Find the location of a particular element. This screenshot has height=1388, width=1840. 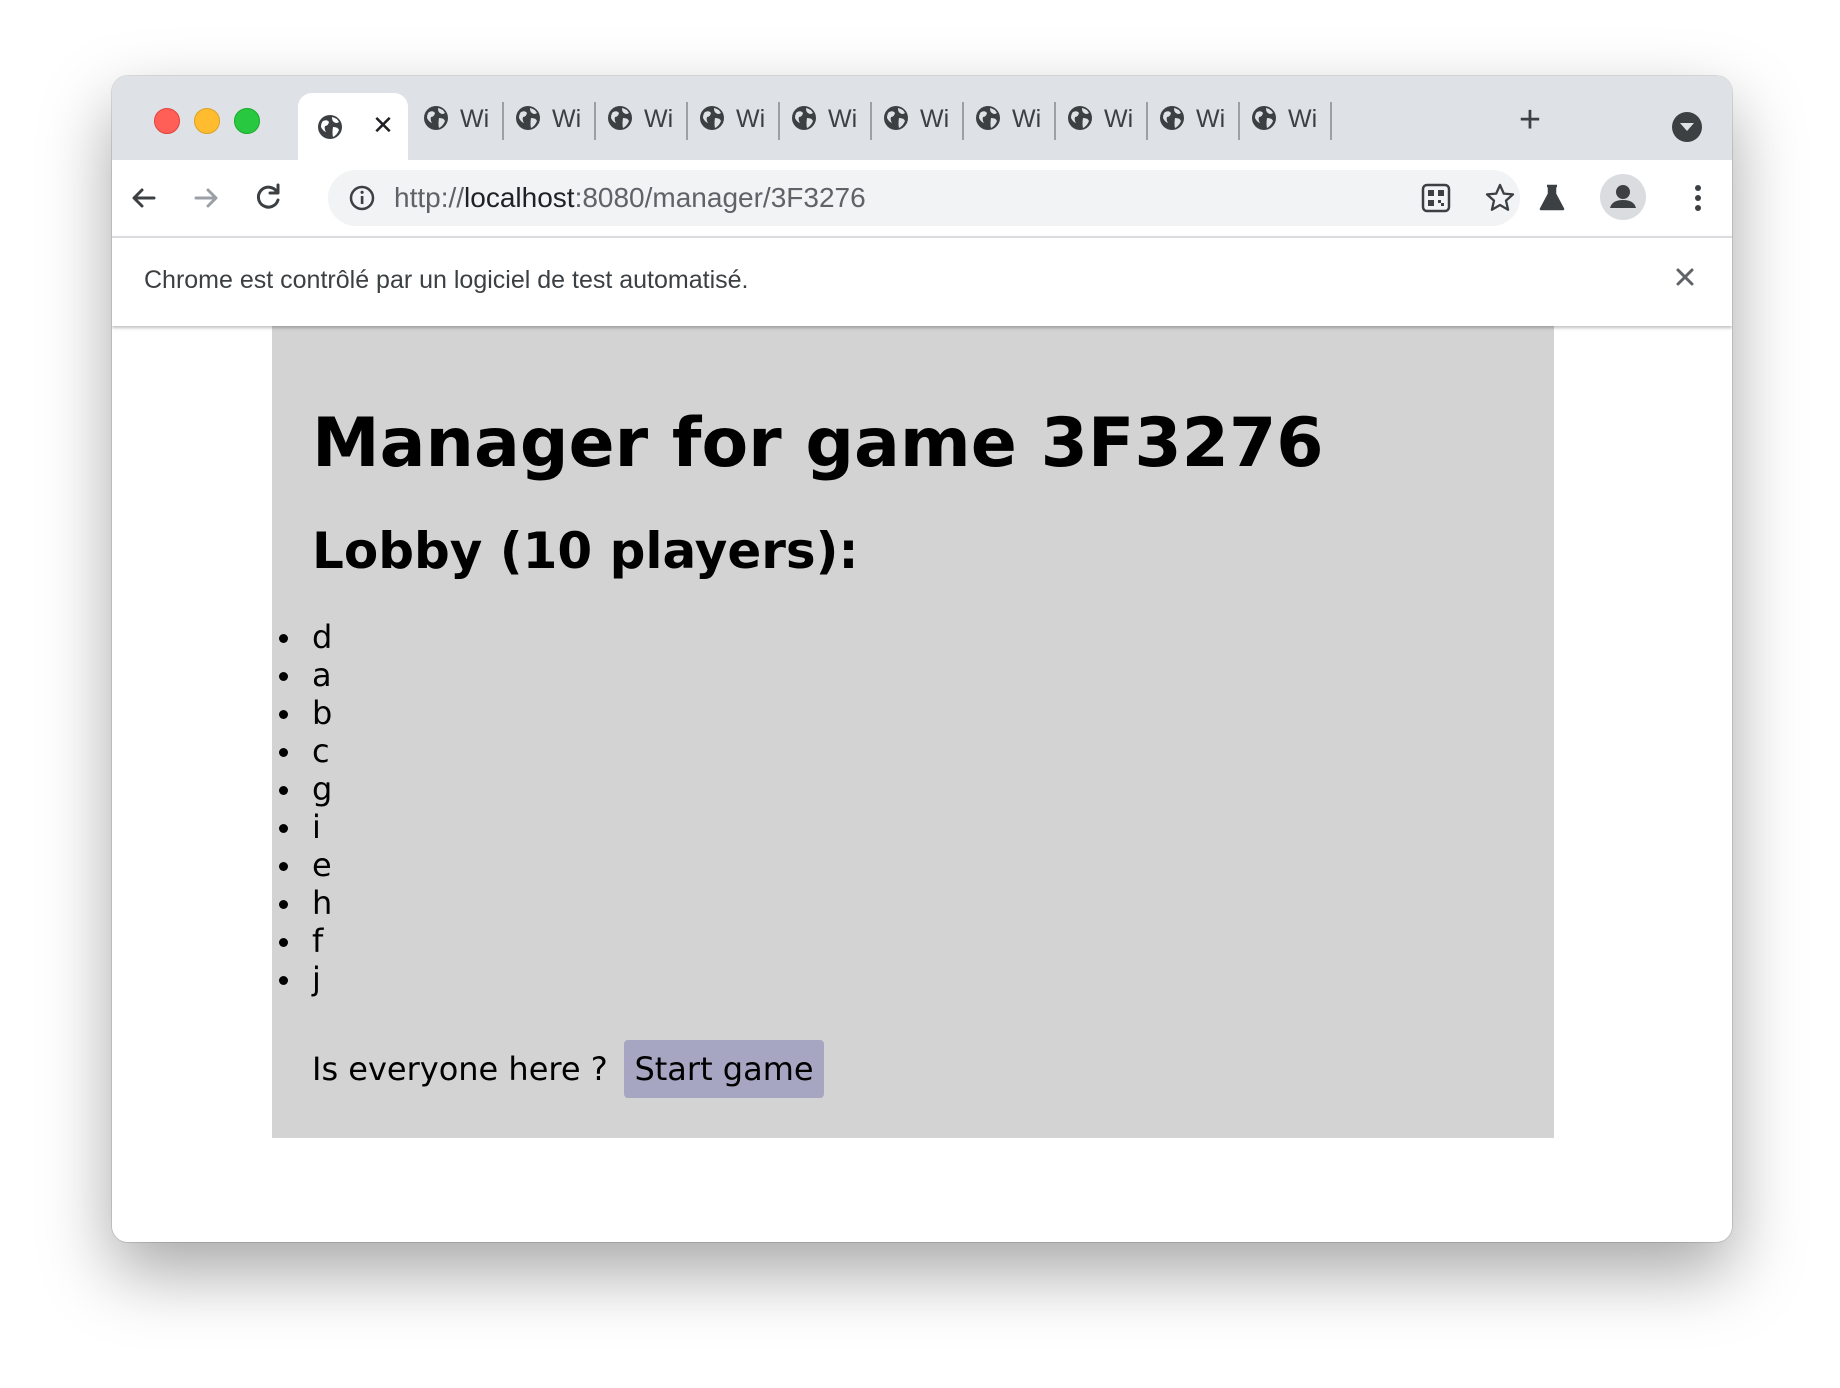

labs-flask-icon is located at coordinates (1552, 198).